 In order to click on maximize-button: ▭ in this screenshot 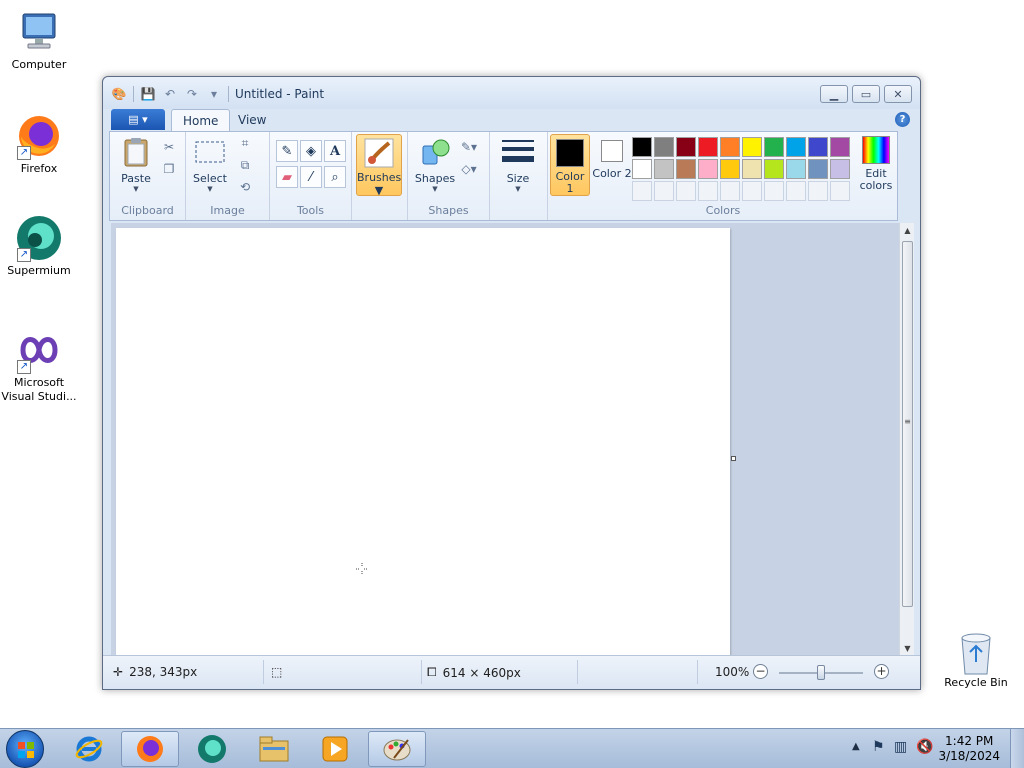, I will do `click(866, 94)`.